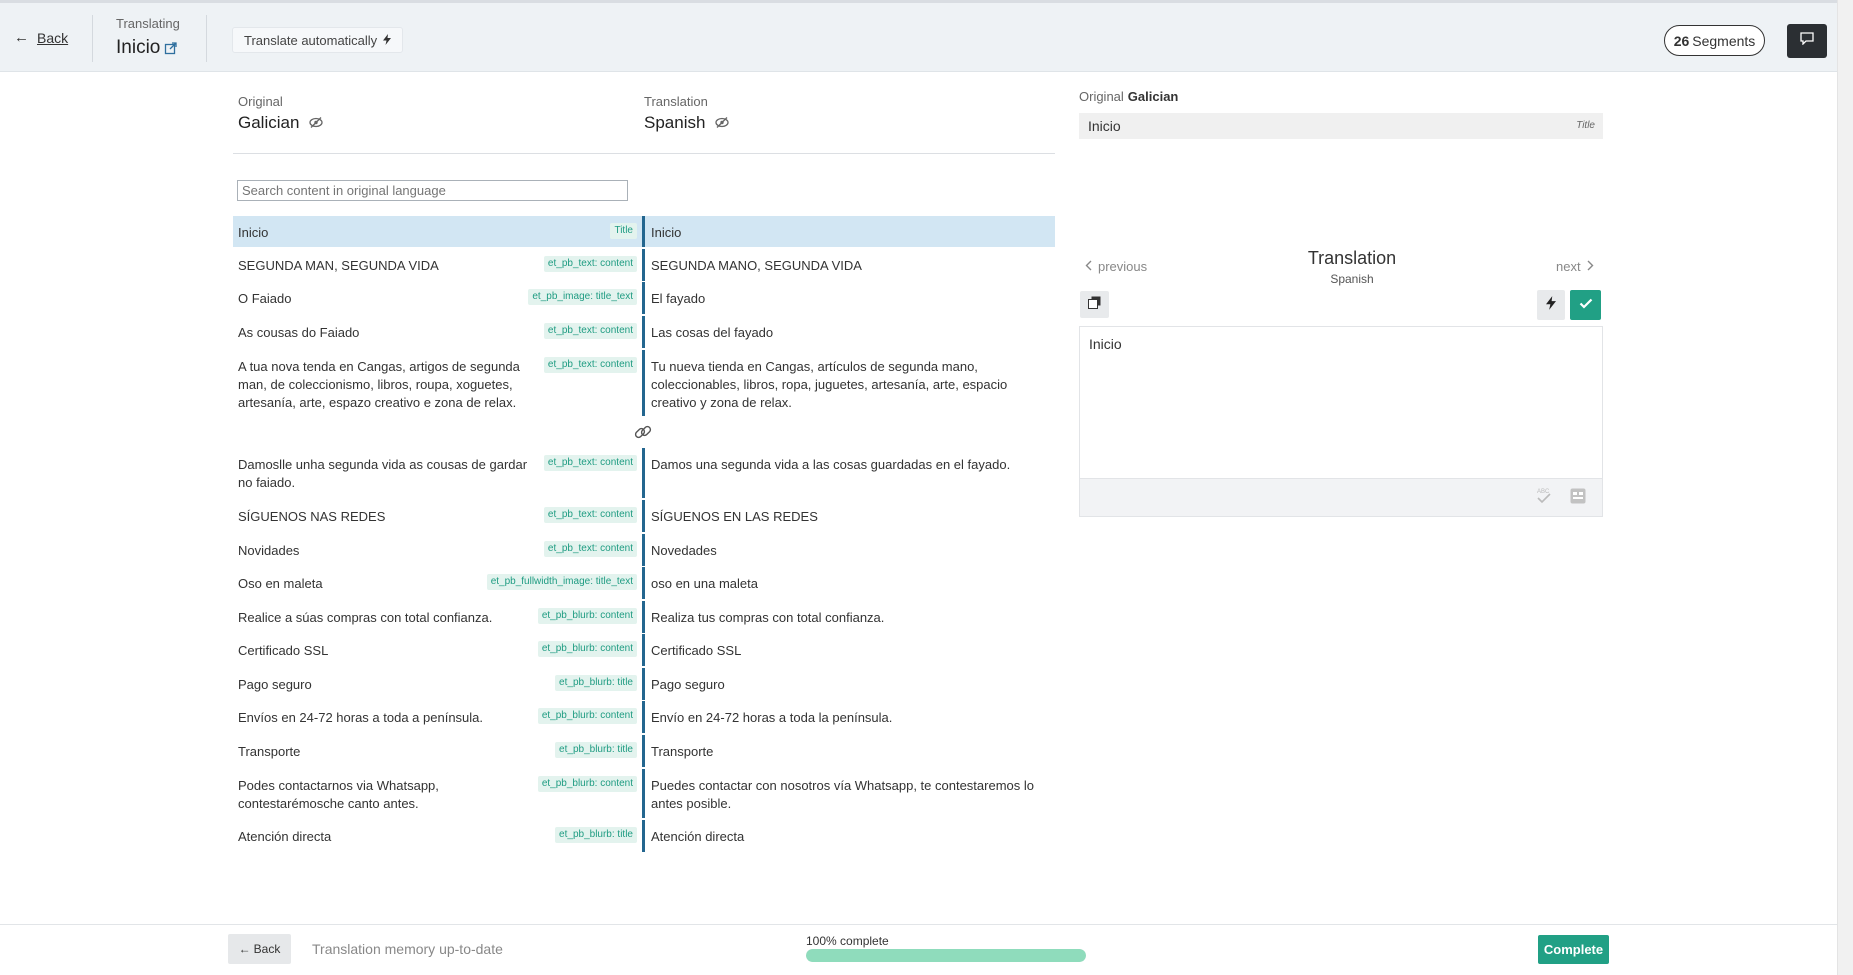 Image resolution: width=1853 pixels, height=975 pixels. Describe the element at coordinates (848, 617) in the screenshot. I see `segment-translation: Realiza tus compras con total confianza.` at that location.